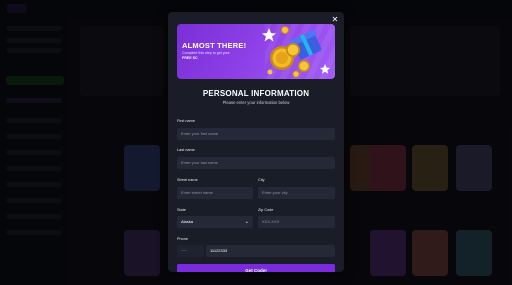 This screenshot has height=285, width=512. What do you see at coordinates (256, 268) in the screenshot?
I see `get-code-button: Get Code!` at bounding box center [256, 268].